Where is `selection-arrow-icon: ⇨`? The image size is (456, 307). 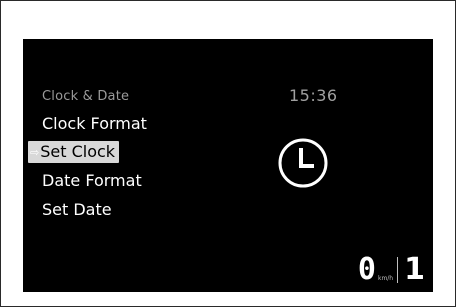
selection-arrow-icon: ⇨ is located at coordinates (35, 152).